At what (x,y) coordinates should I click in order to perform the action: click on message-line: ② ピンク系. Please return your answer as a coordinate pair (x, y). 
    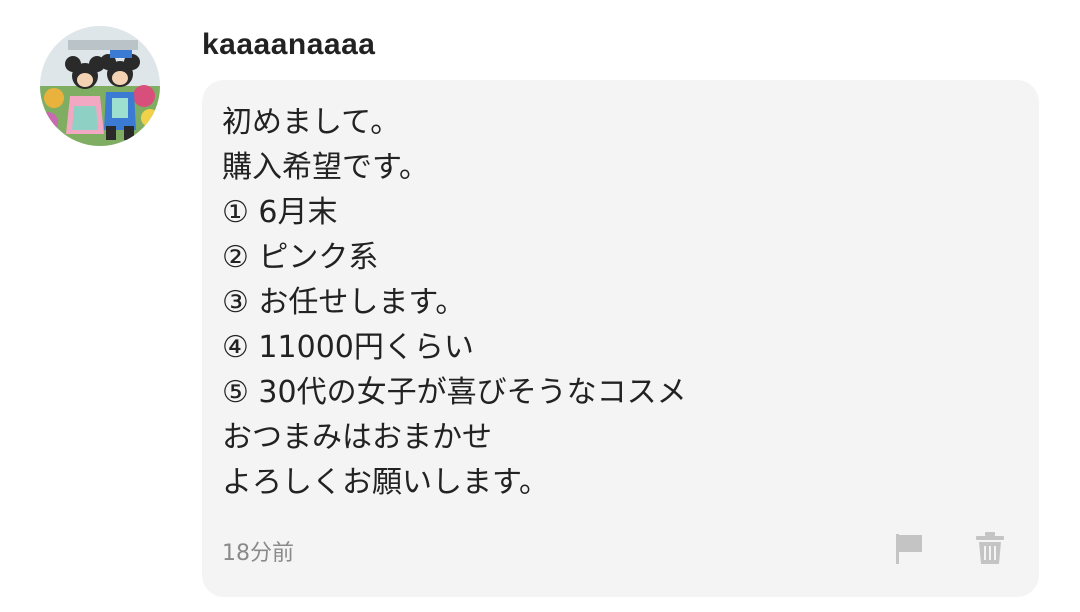
    Looking at the image, I should click on (300, 257).